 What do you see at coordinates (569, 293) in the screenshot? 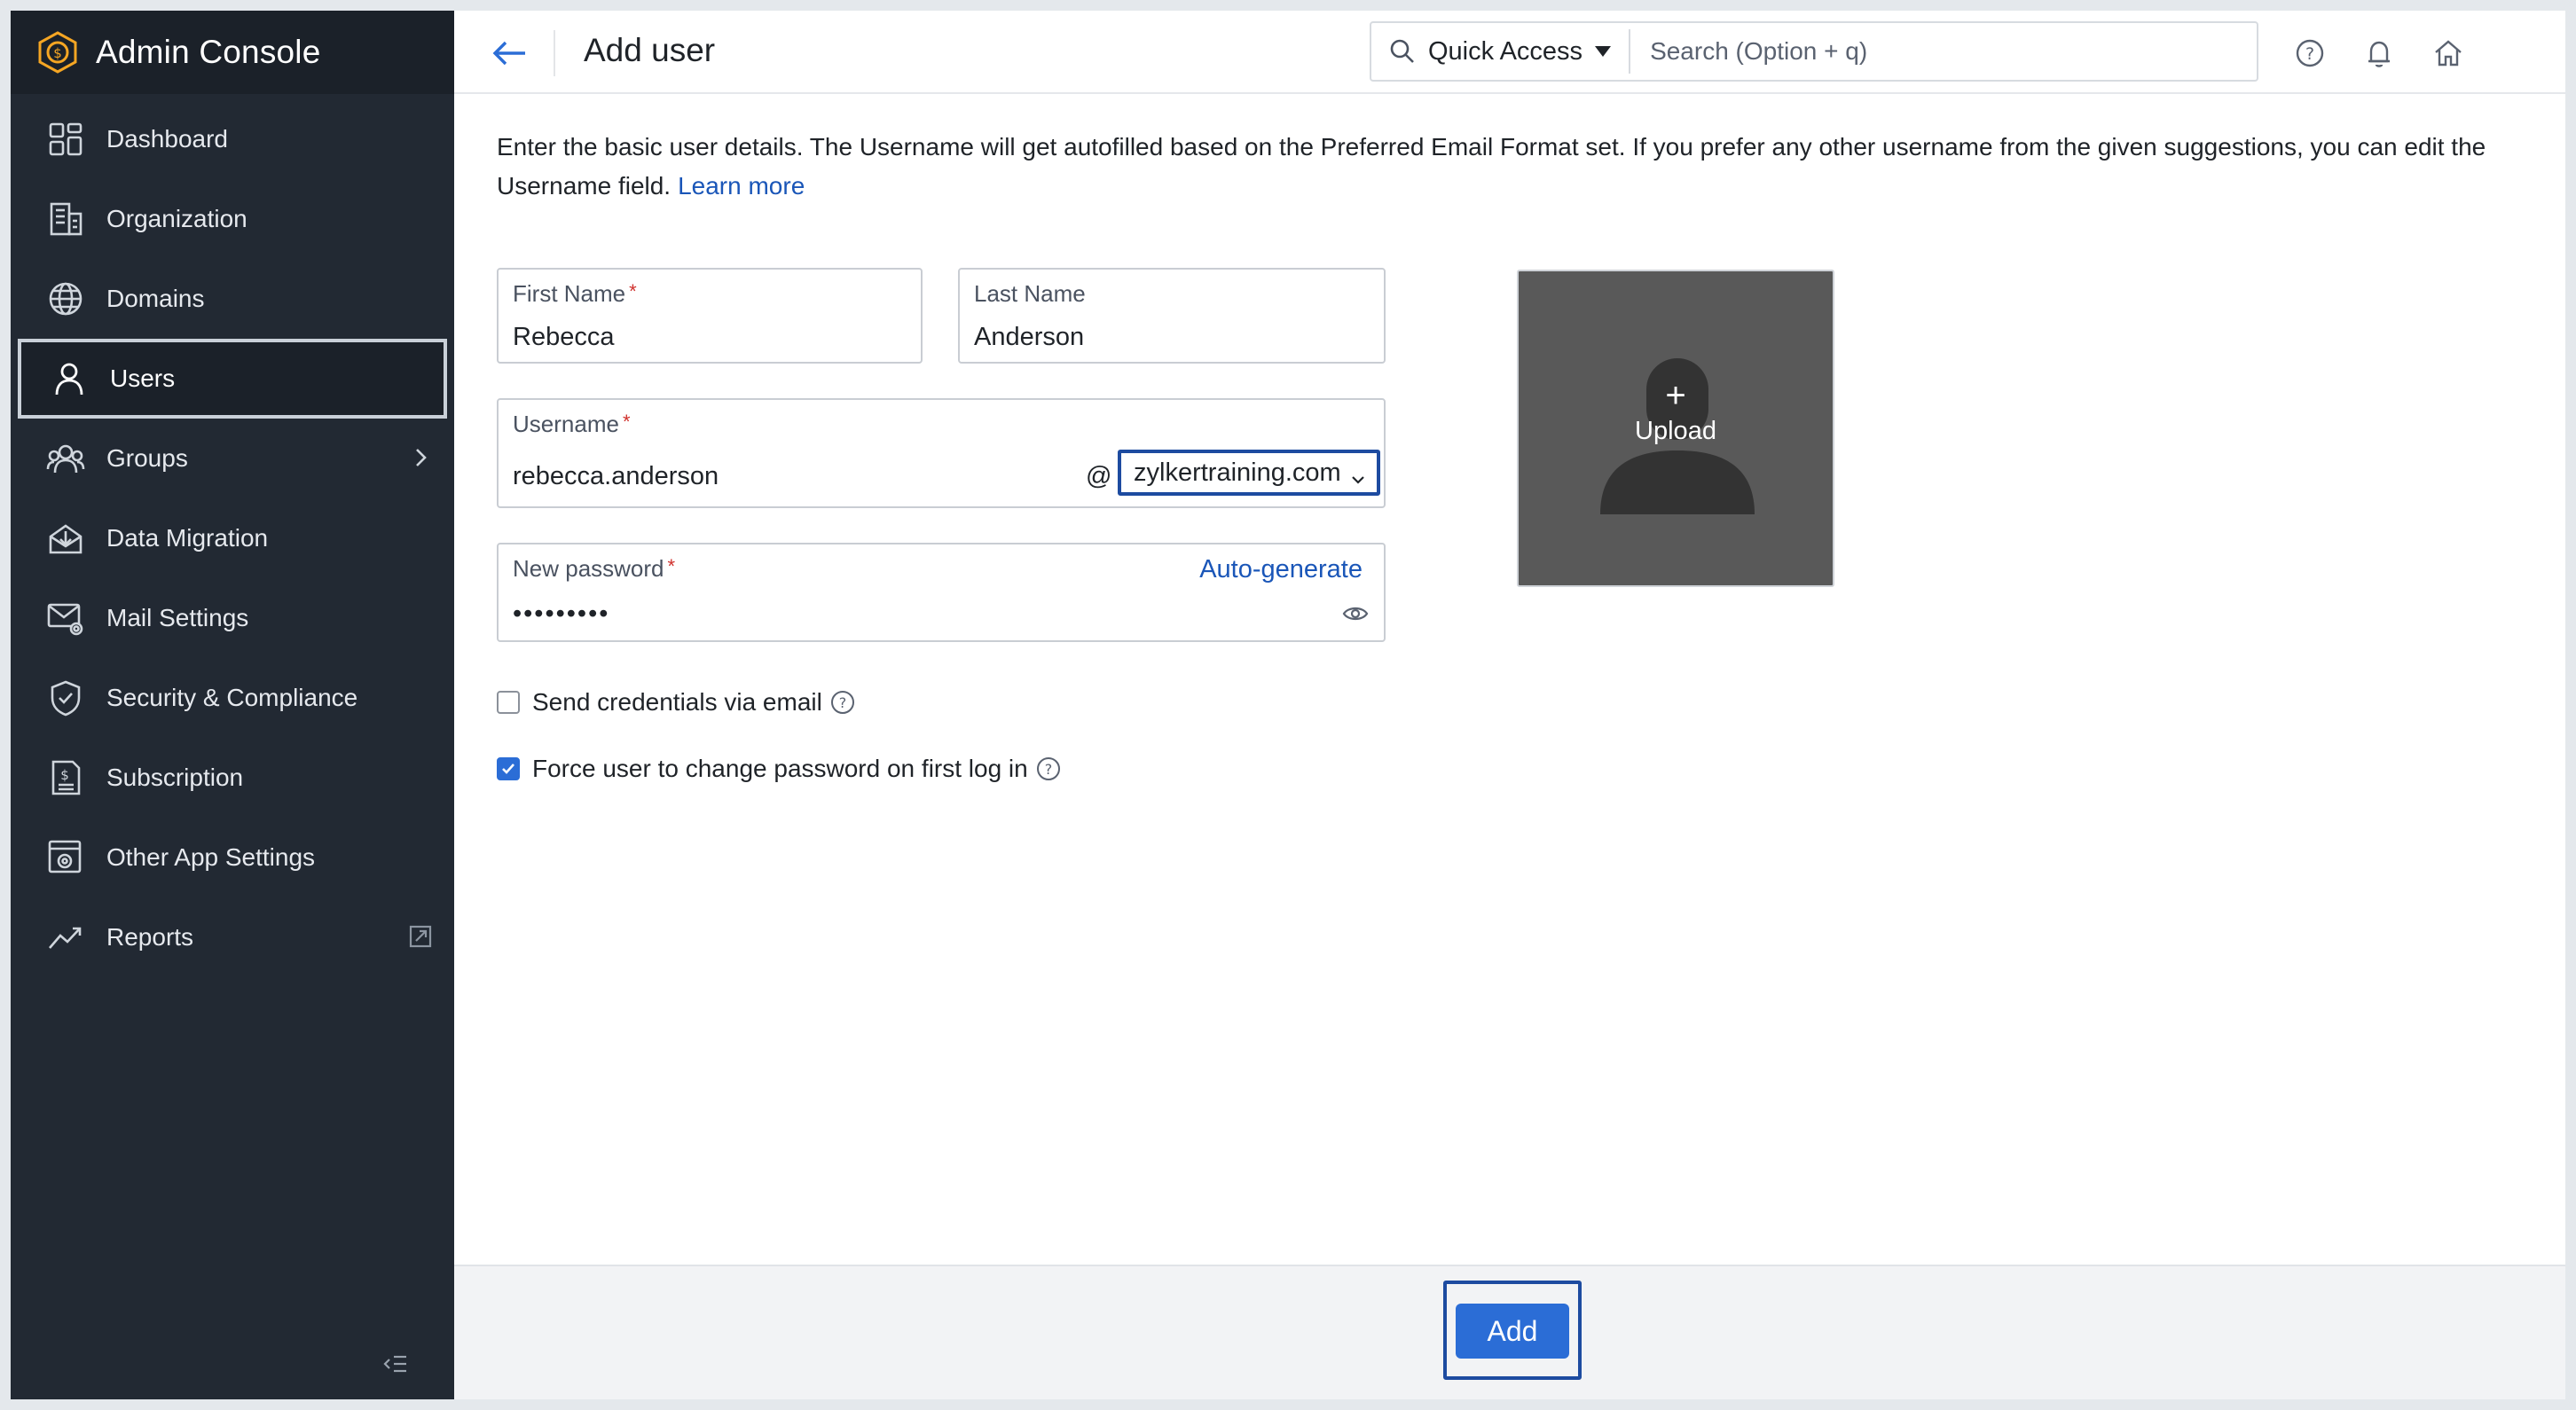
I see `first-name-label-text: First Name` at bounding box center [569, 293].